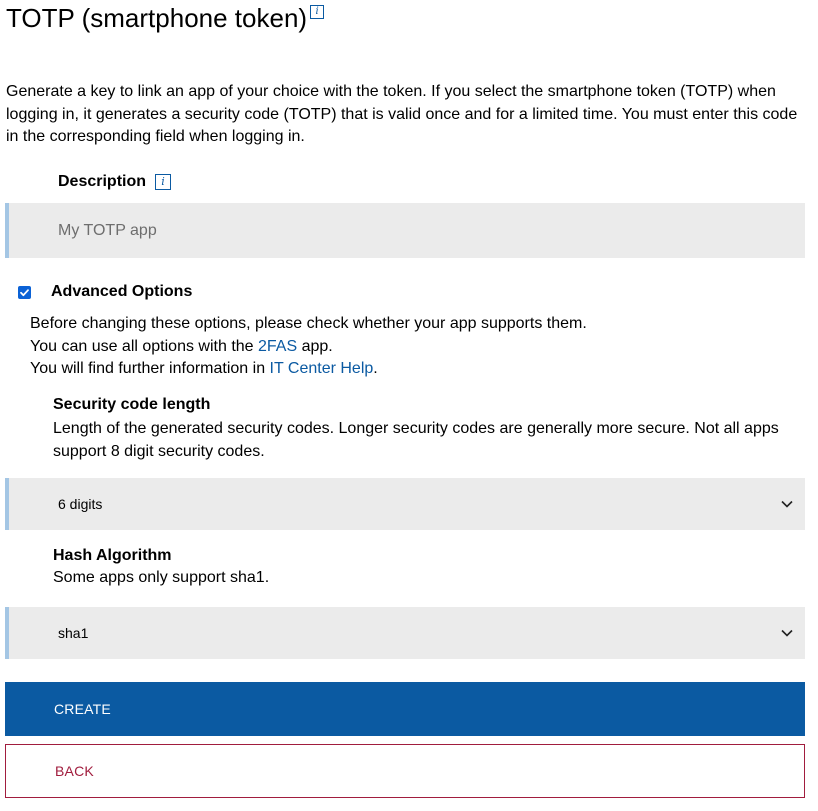 This screenshot has width=818, height=811. What do you see at coordinates (80, 504) in the screenshot?
I see `security-code-length-value: 6 digits` at bounding box center [80, 504].